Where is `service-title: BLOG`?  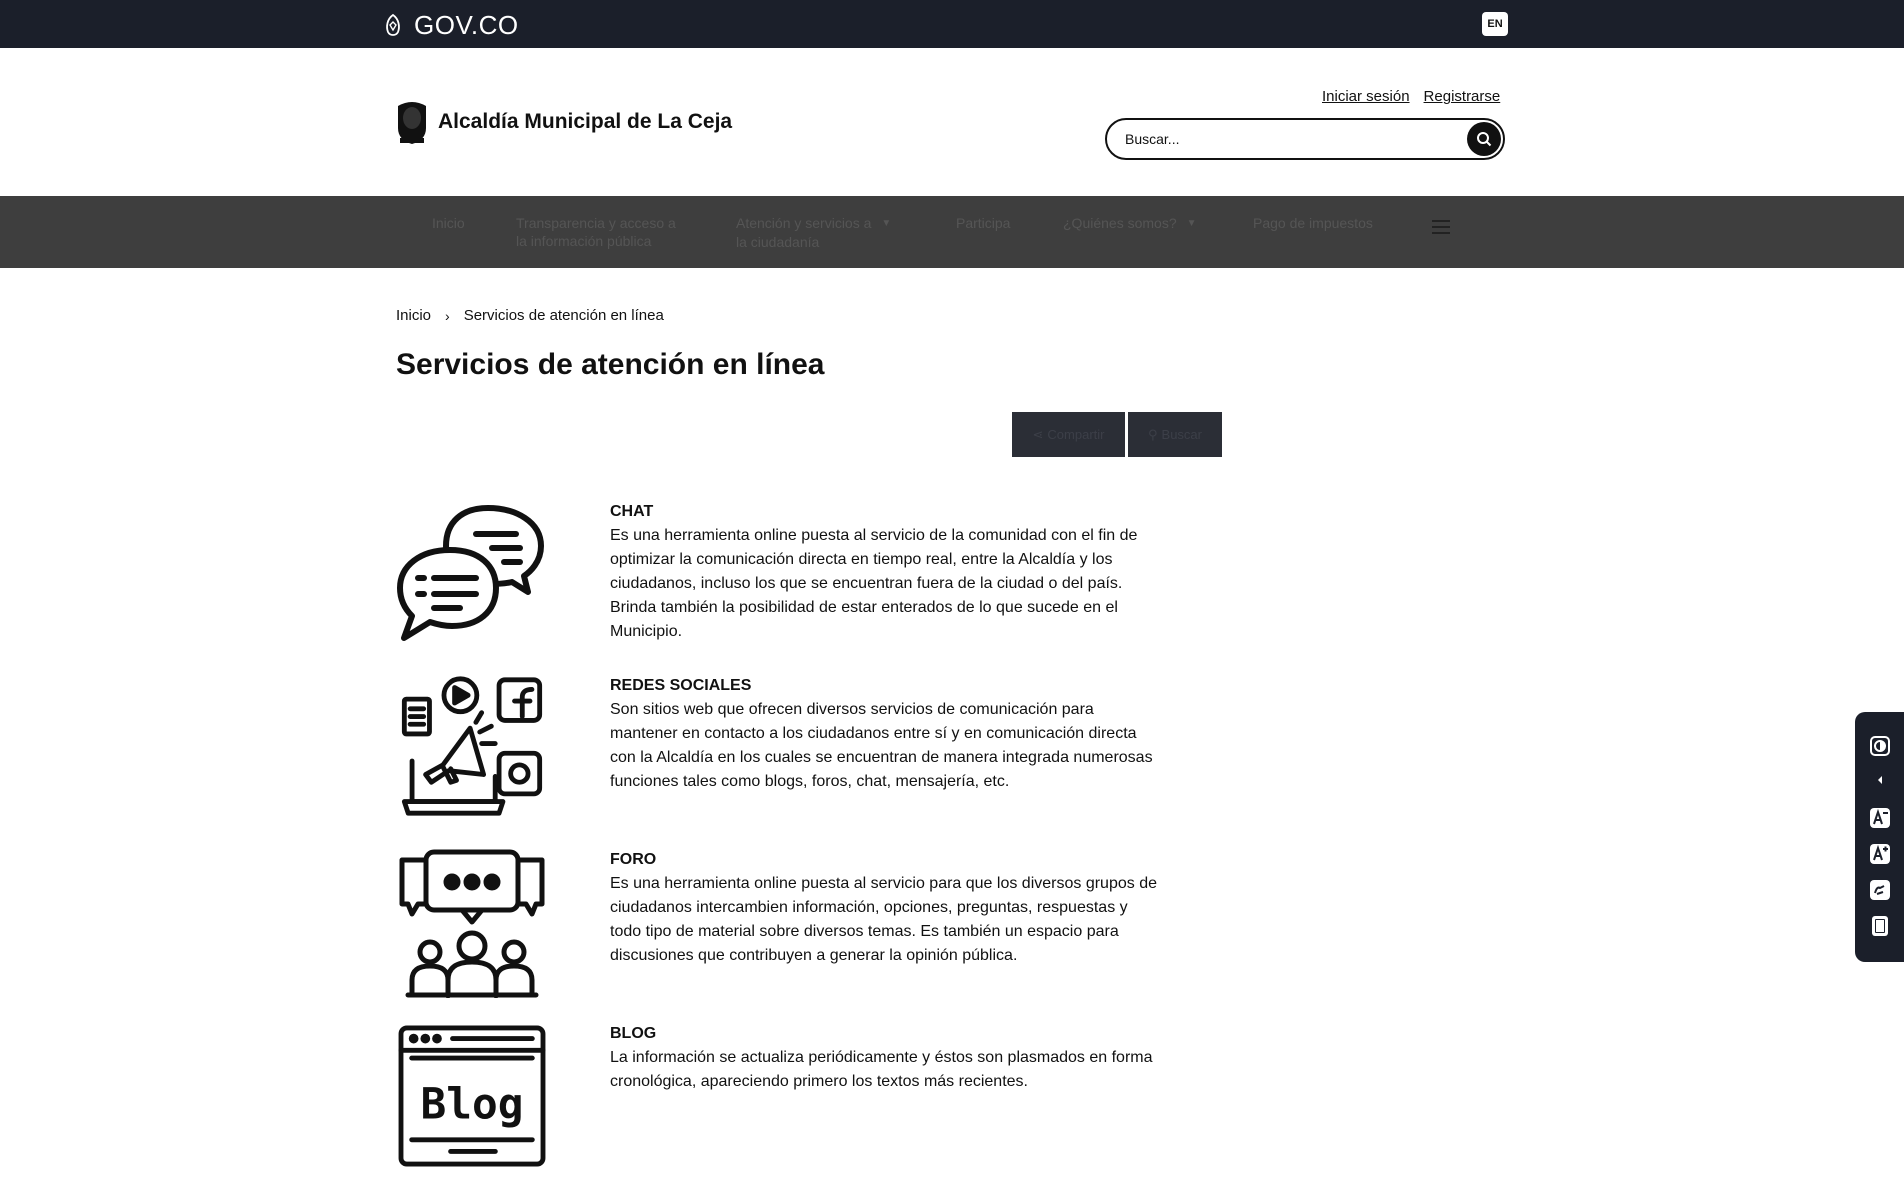
service-title: BLOG is located at coordinates (633, 1033).